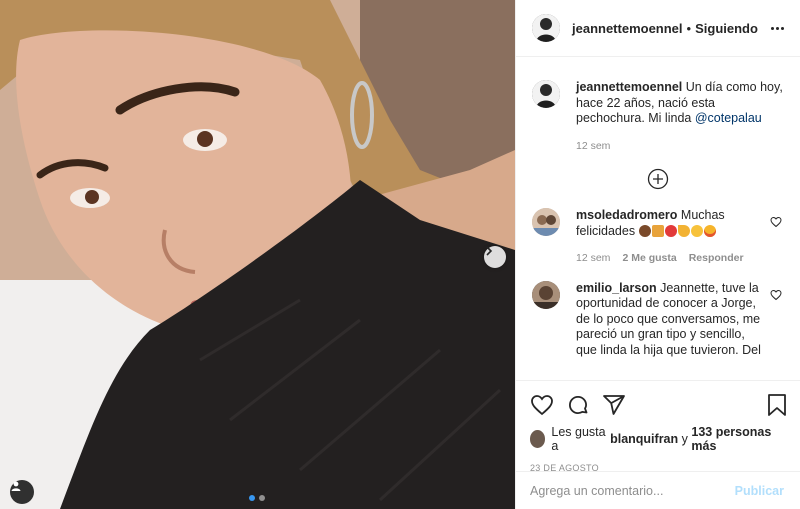 This screenshot has height=509, width=800. I want to click on party-popper-emoji, so click(683, 230).